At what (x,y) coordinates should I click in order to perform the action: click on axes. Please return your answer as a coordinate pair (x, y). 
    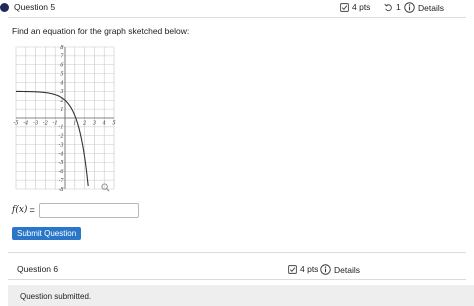
    Looking at the image, I should click on (65, 118).